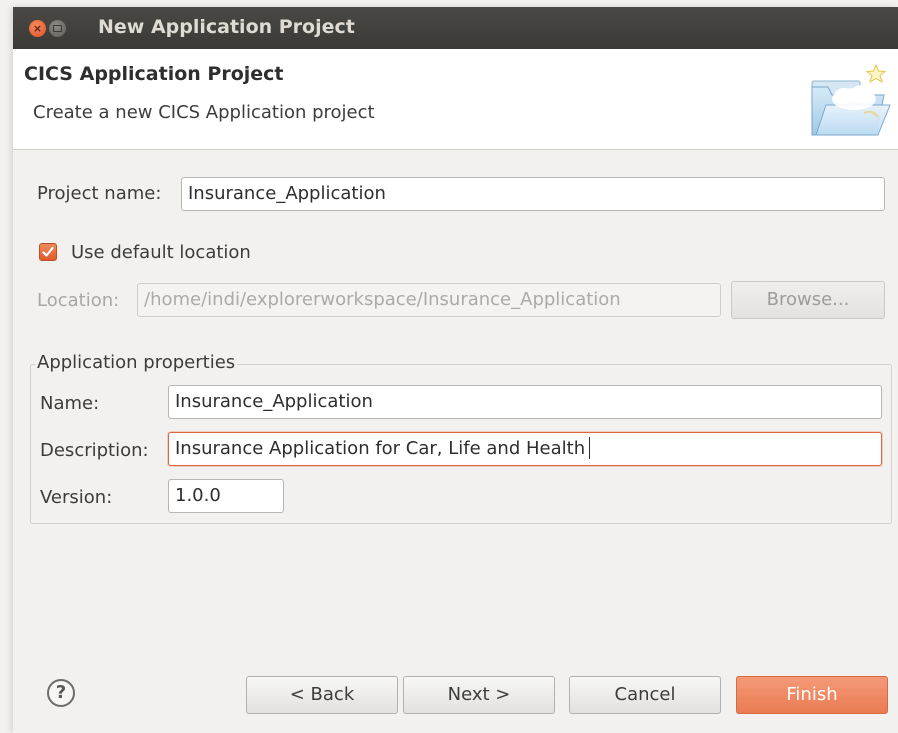 This screenshot has height=733, width=898. I want to click on project-name-input: Insurance_Application, so click(533, 194).